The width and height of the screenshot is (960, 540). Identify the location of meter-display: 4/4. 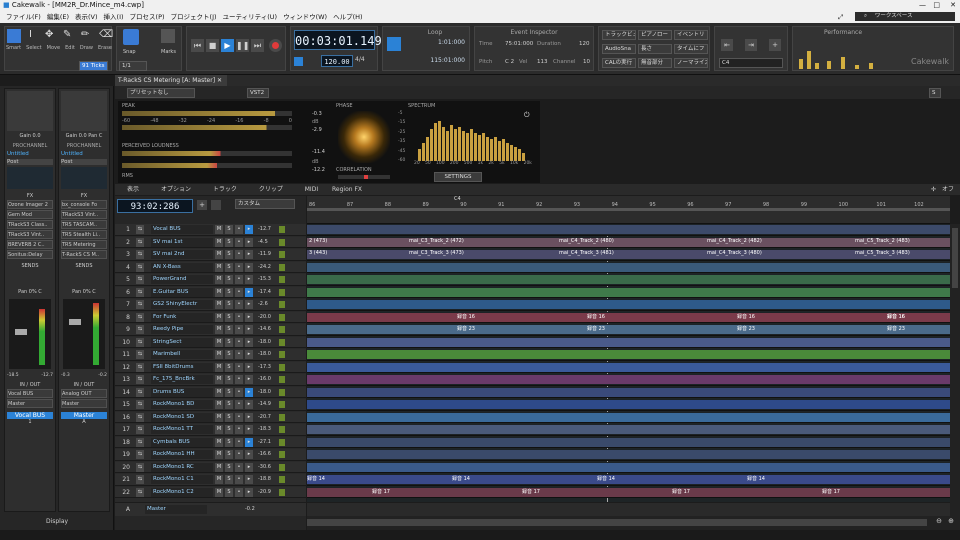
(360, 59).